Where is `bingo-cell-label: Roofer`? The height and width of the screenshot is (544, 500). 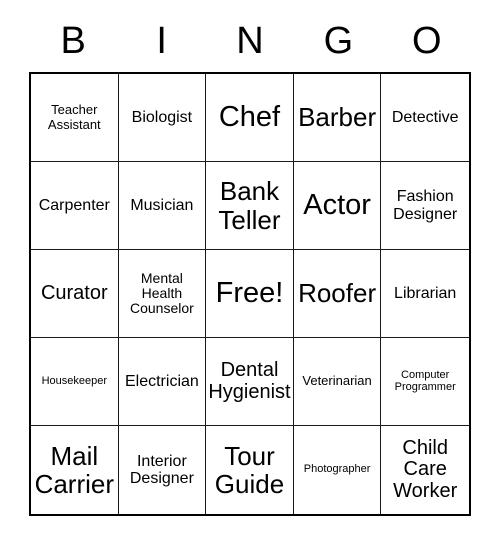
bingo-cell-label: Roofer is located at coordinates (337, 293).